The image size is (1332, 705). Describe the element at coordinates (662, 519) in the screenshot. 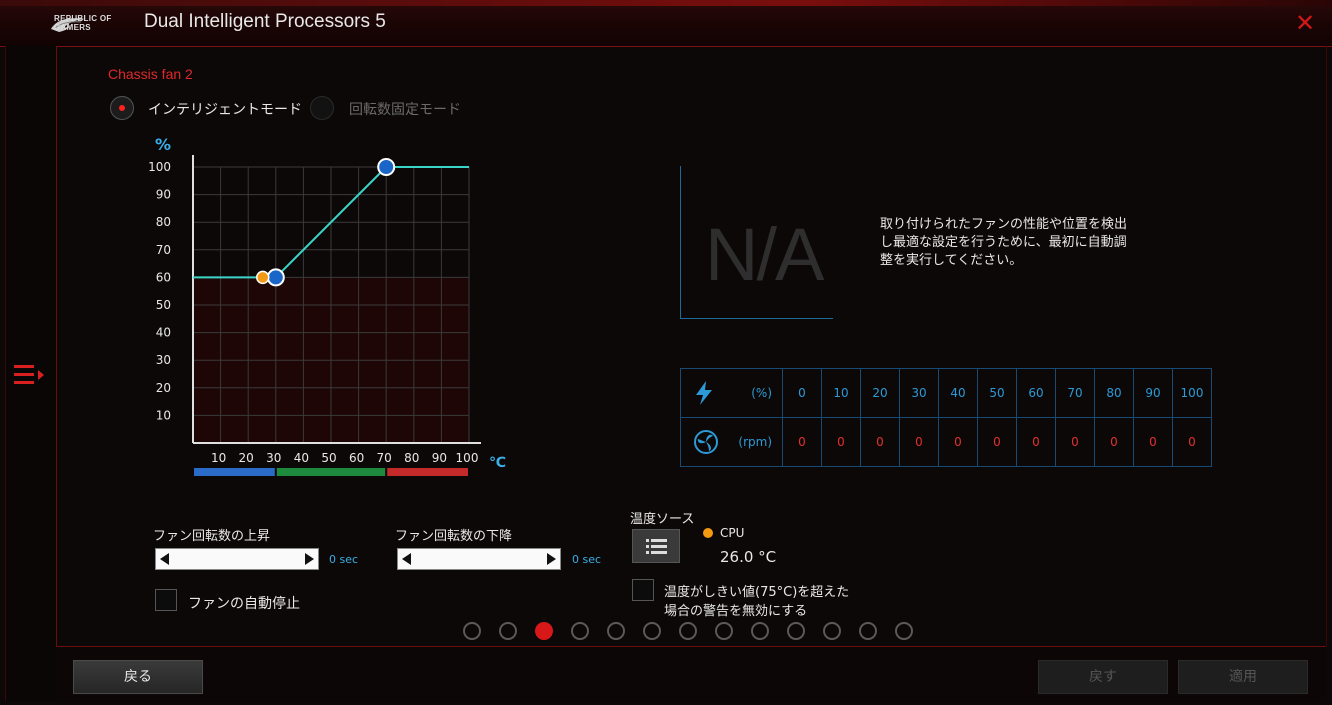

I see `temp-source-label: 温度ソース` at that location.